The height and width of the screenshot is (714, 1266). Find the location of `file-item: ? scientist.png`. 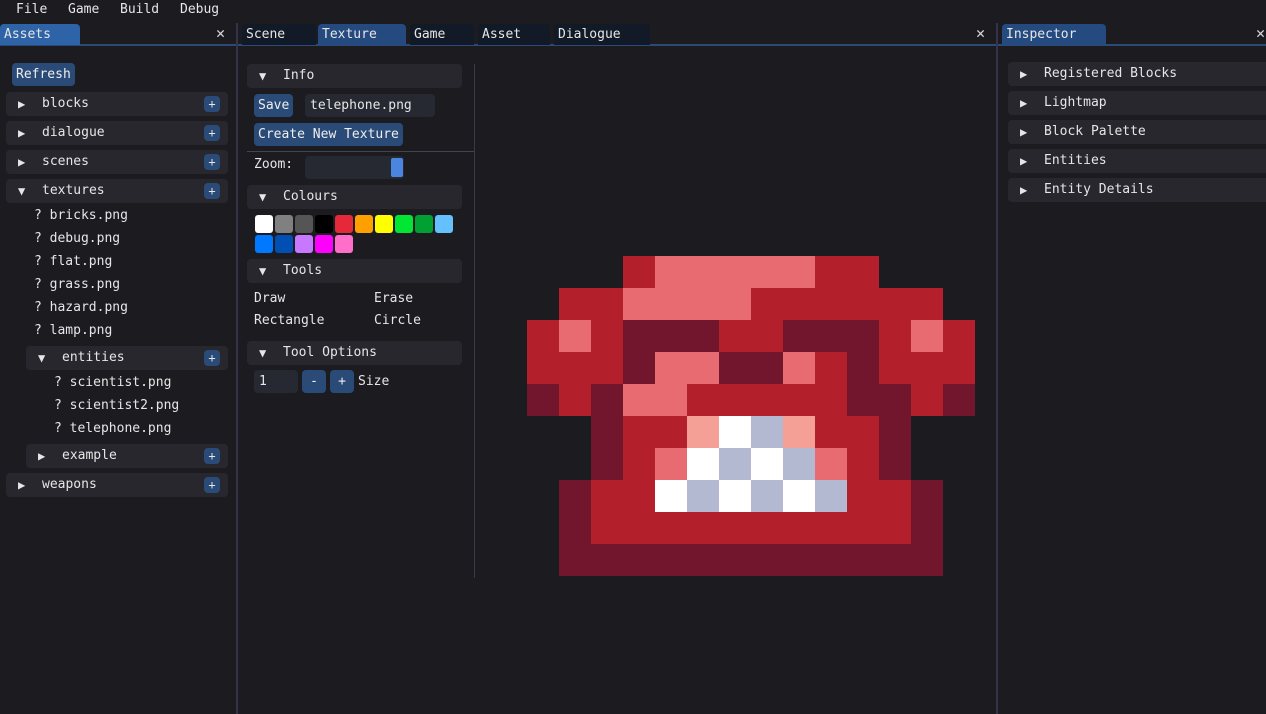

file-item: ? scientist.png is located at coordinates (112, 383).